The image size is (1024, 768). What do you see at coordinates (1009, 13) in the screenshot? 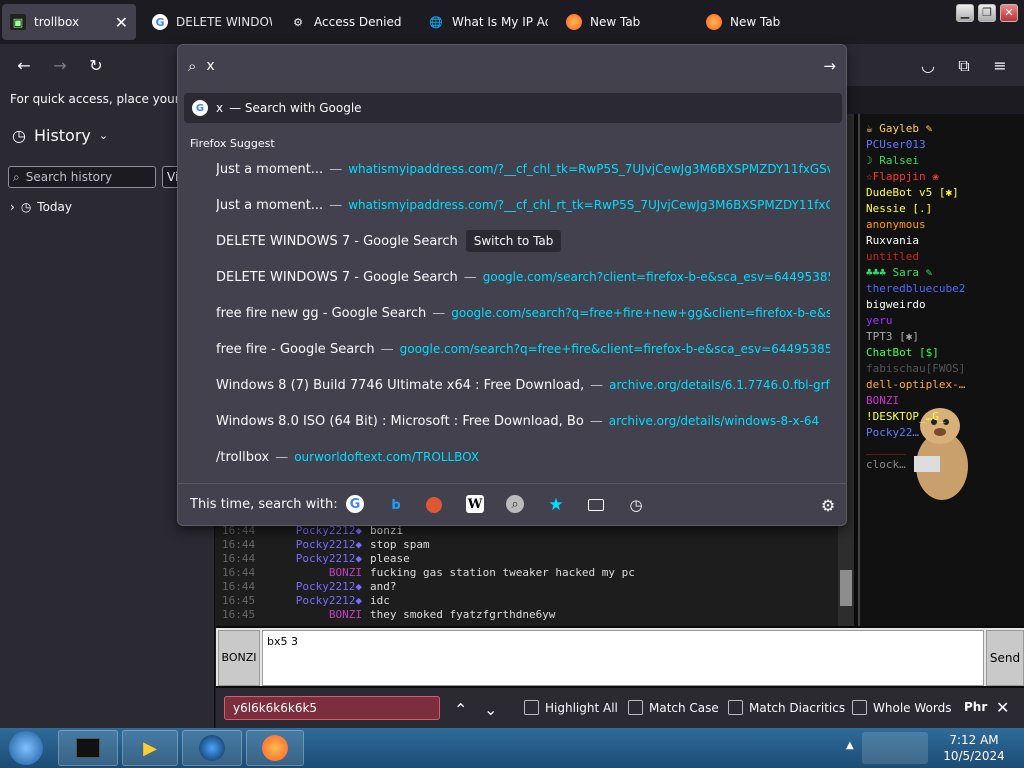
I see `close-window-icon: ✕` at bounding box center [1009, 13].